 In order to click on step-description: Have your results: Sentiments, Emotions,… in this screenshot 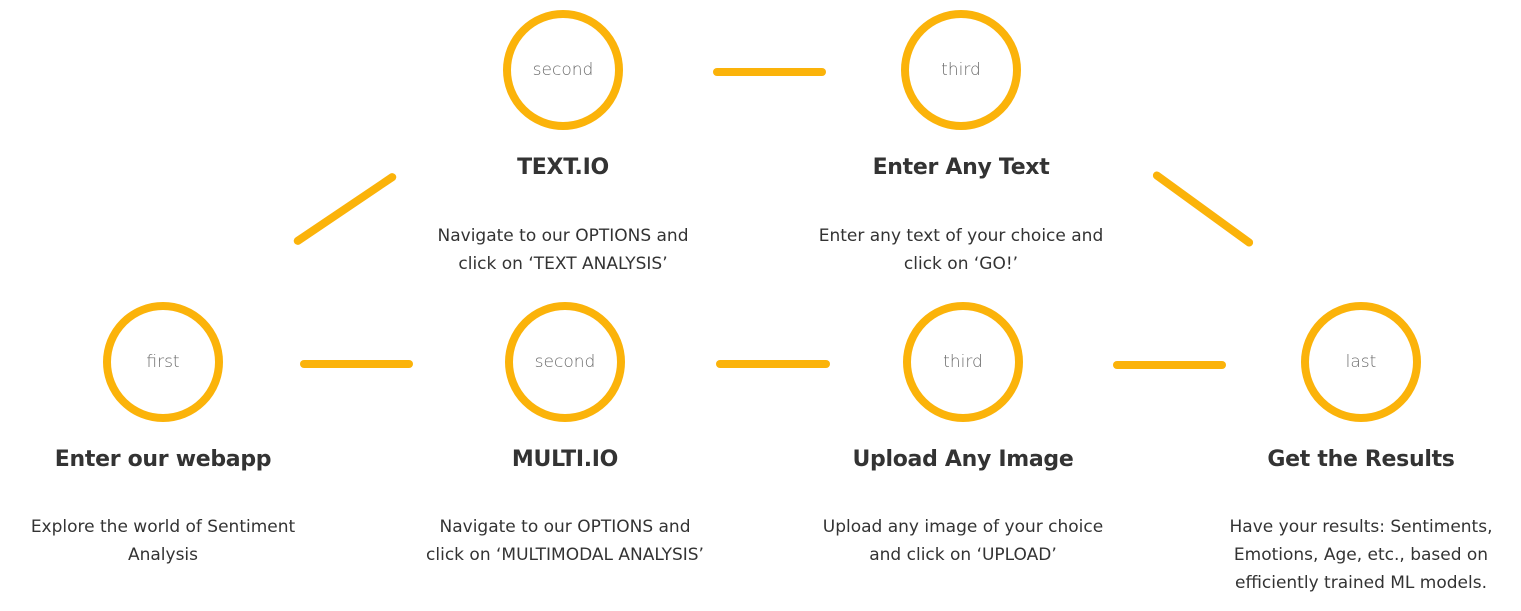, I will do `click(1361, 555)`.